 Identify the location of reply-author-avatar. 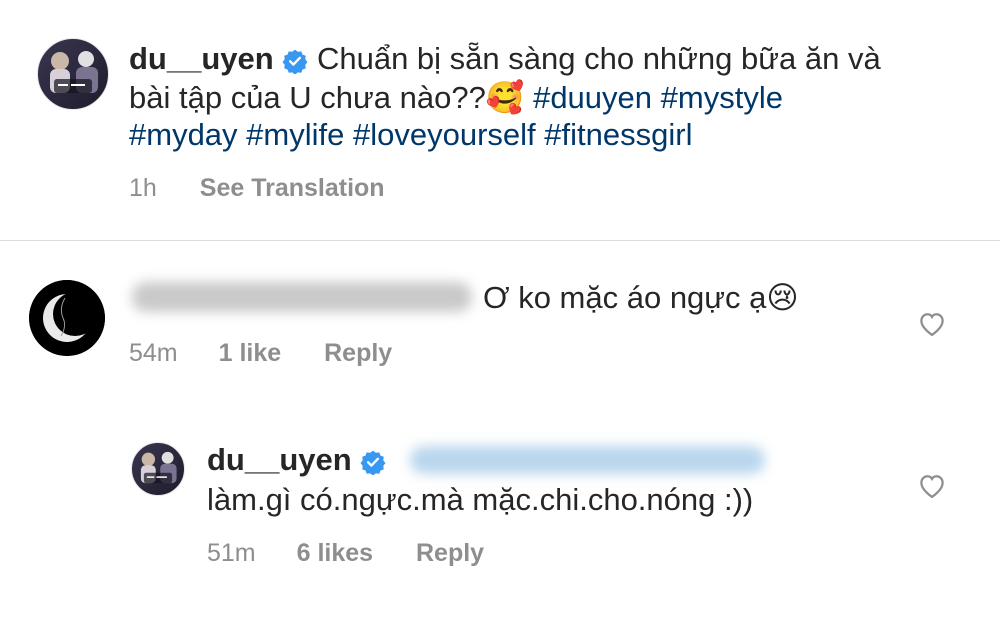
(158, 469).